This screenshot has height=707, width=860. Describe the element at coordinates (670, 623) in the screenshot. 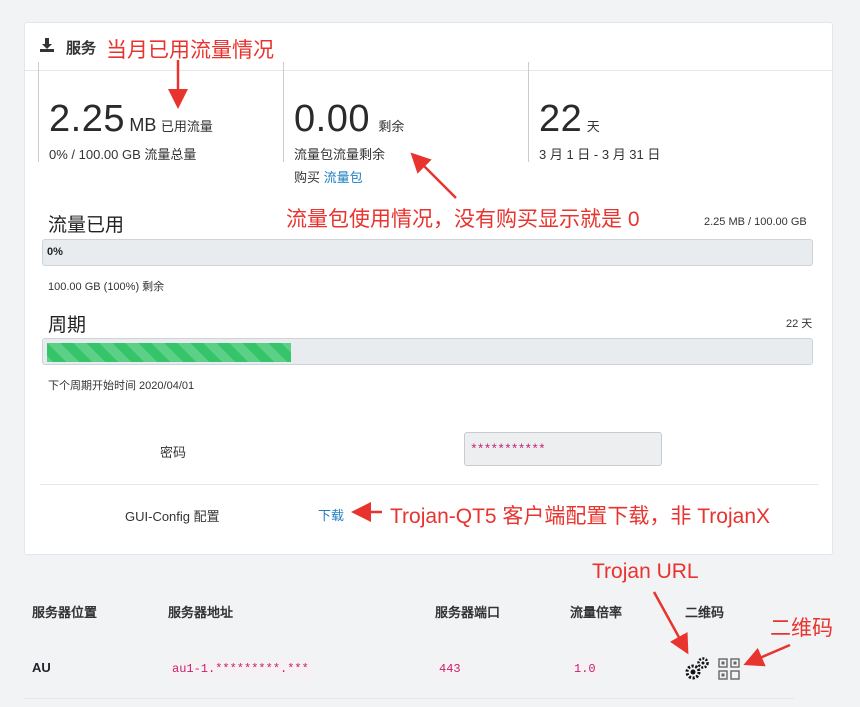

I see `arrow-trojan-url` at that location.